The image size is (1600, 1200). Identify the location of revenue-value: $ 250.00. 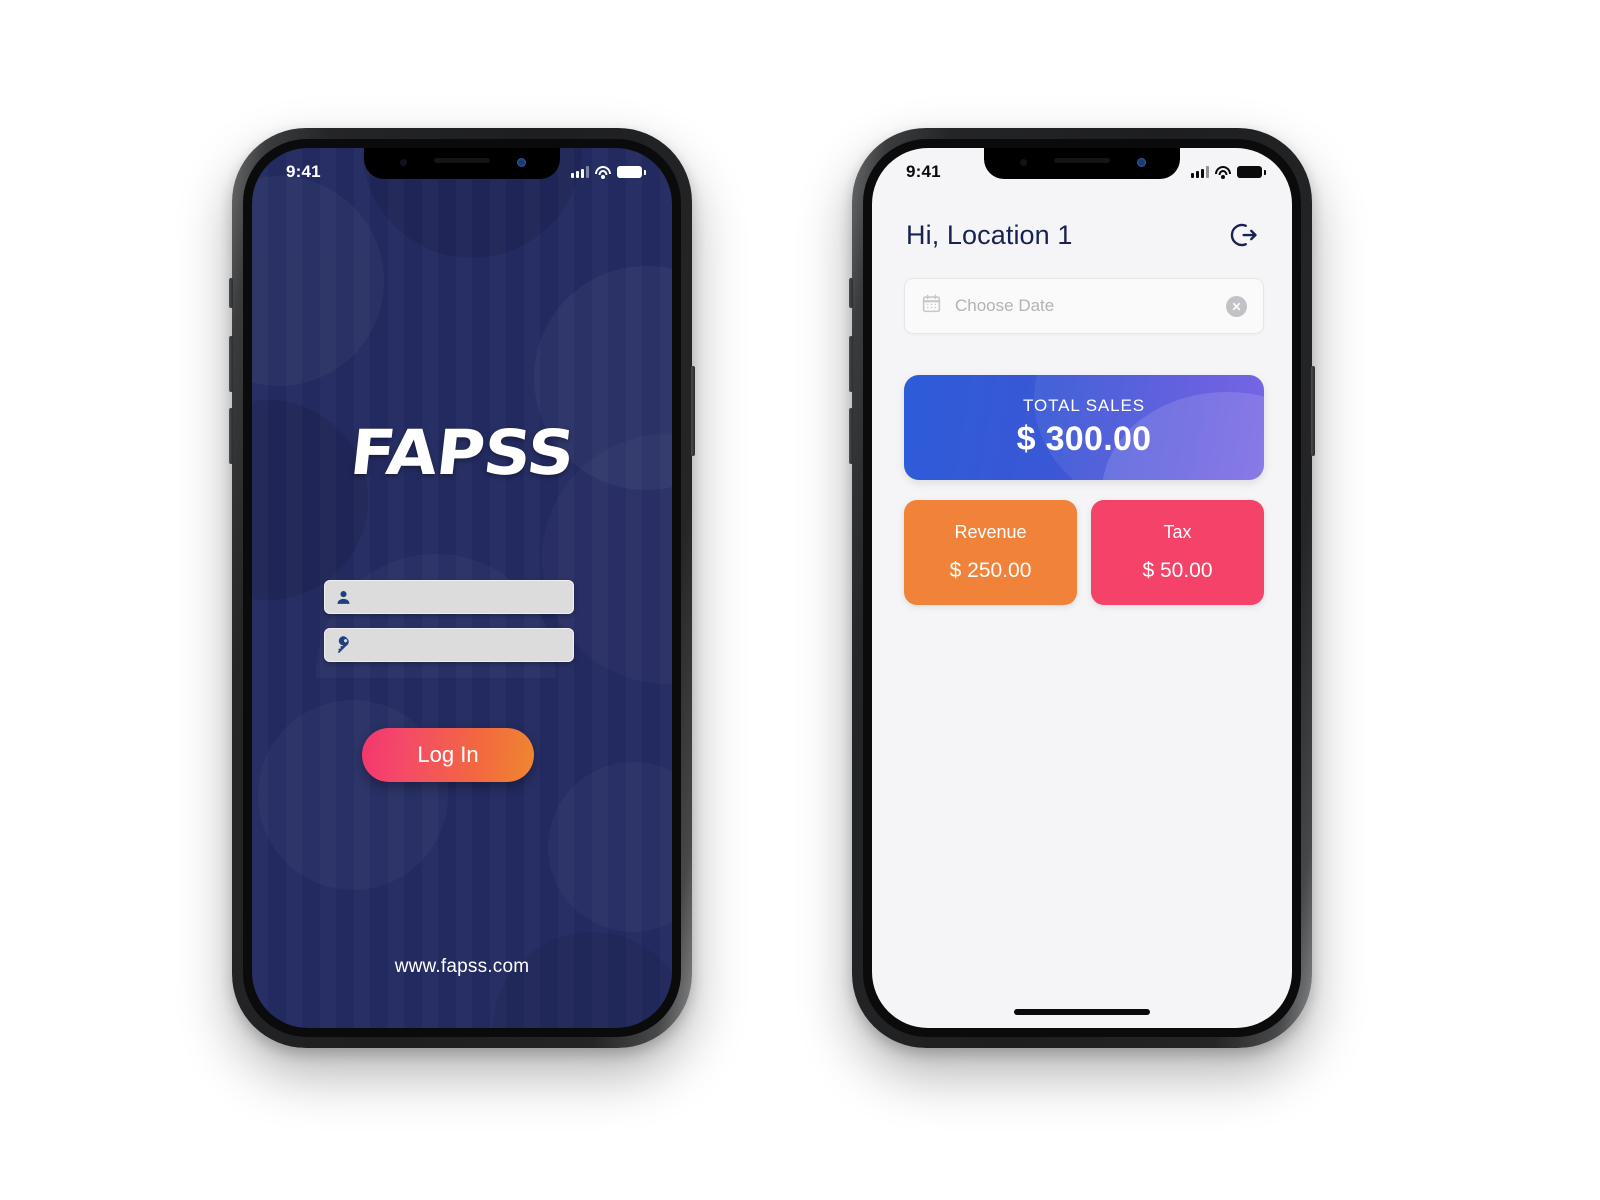
(990, 570).